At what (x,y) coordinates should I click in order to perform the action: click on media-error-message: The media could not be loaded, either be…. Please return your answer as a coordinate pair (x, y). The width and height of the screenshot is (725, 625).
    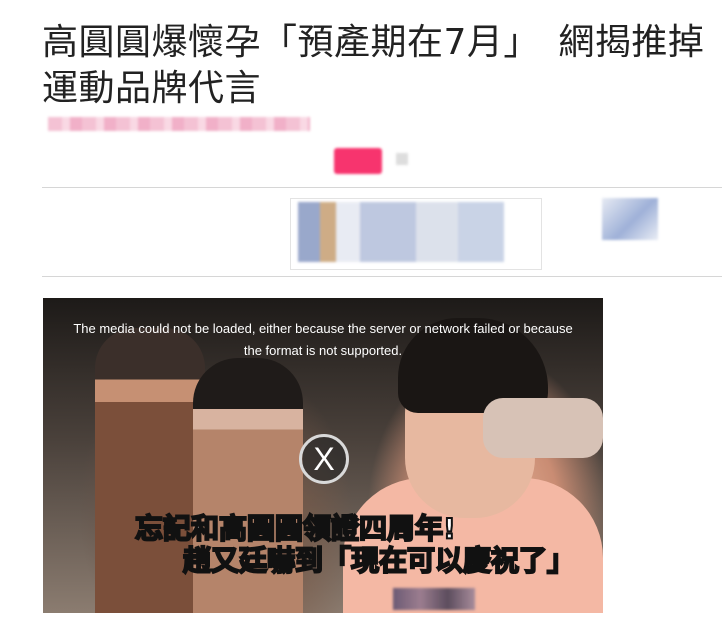
    Looking at the image, I should click on (323, 339).